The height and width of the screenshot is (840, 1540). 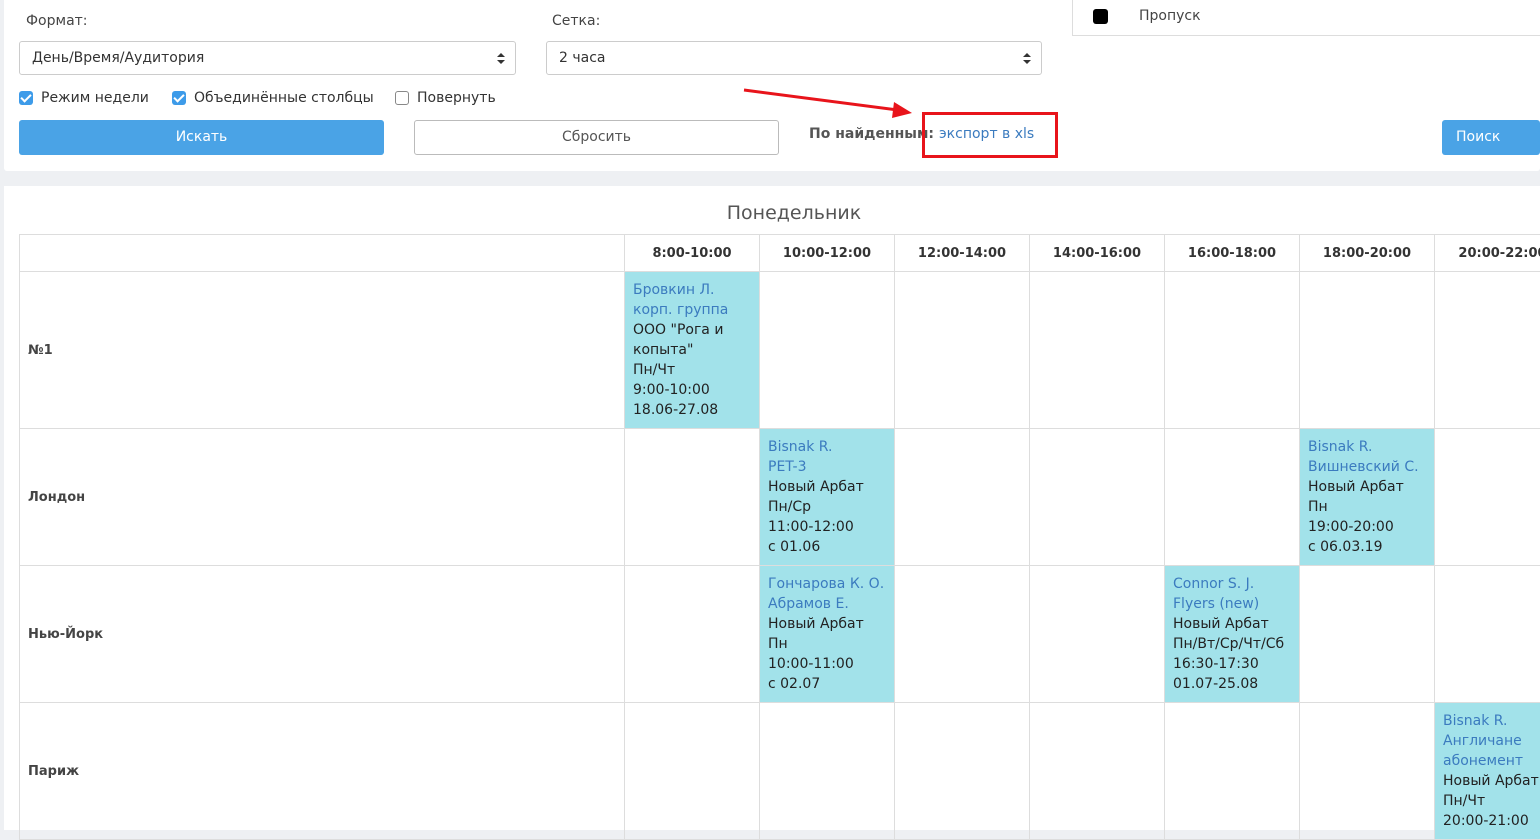 I want to click on lesson-detail: 11:00-12:00, so click(x=827, y=527).